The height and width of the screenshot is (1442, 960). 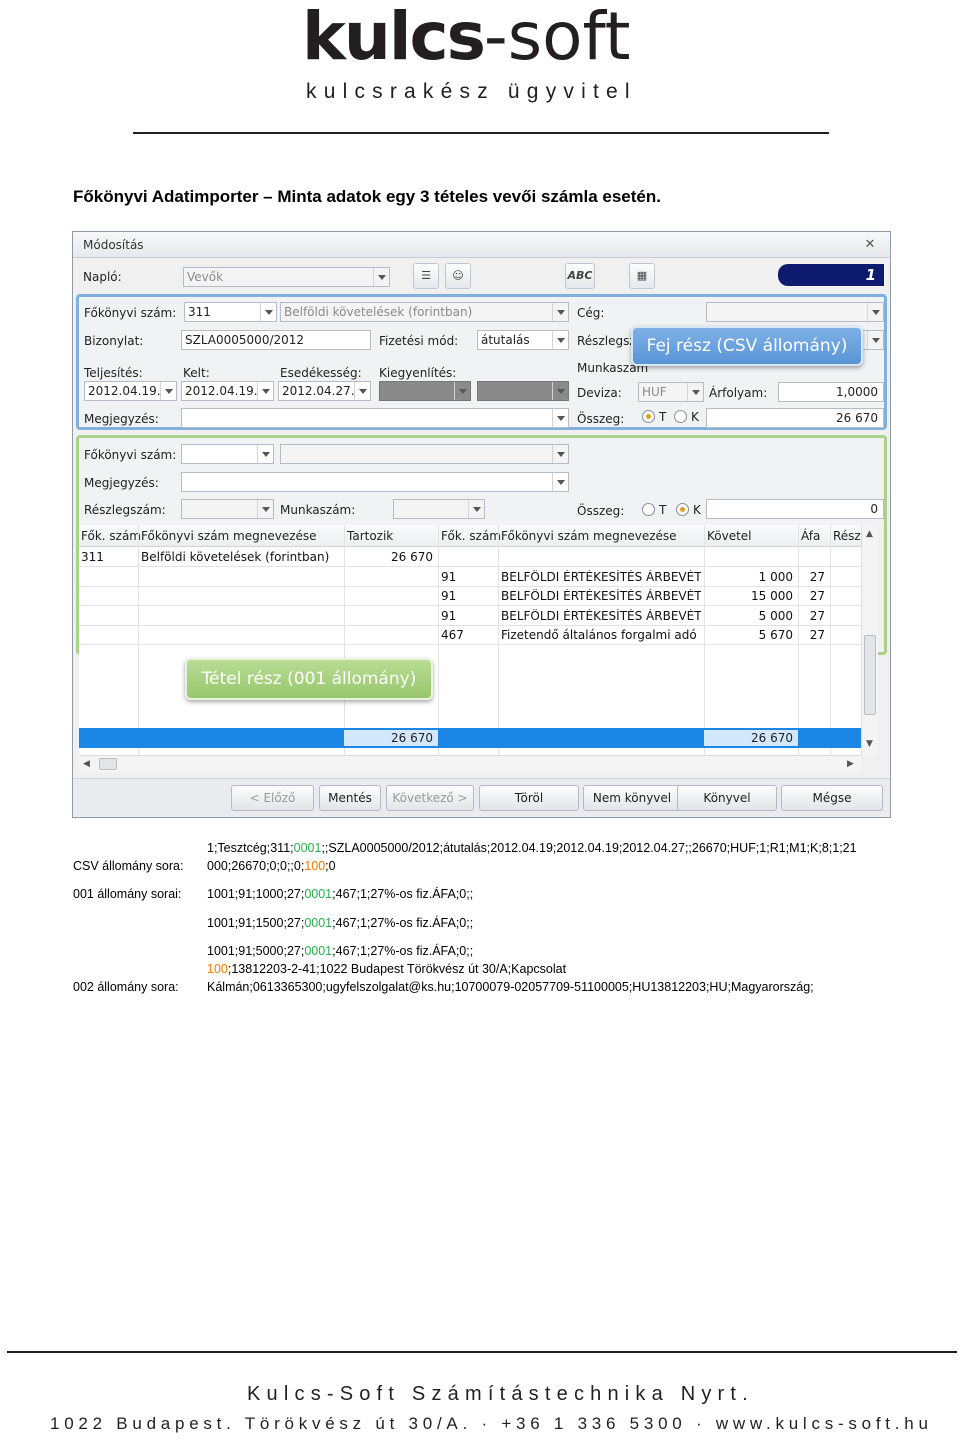 What do you see at coordinates (727, 798) in the screenshot?
I see `post-button: Könyvel` at bounding box center [727, 798].